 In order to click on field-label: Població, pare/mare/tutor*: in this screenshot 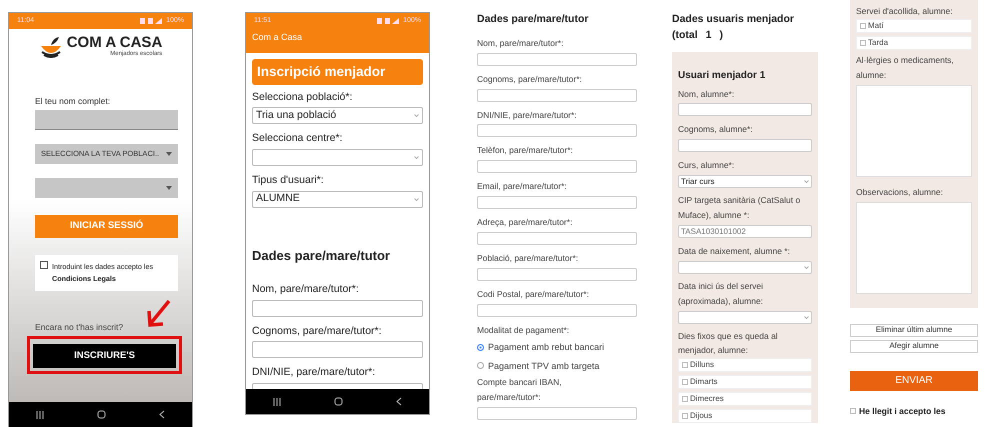, I will do `click(528, 258)`.